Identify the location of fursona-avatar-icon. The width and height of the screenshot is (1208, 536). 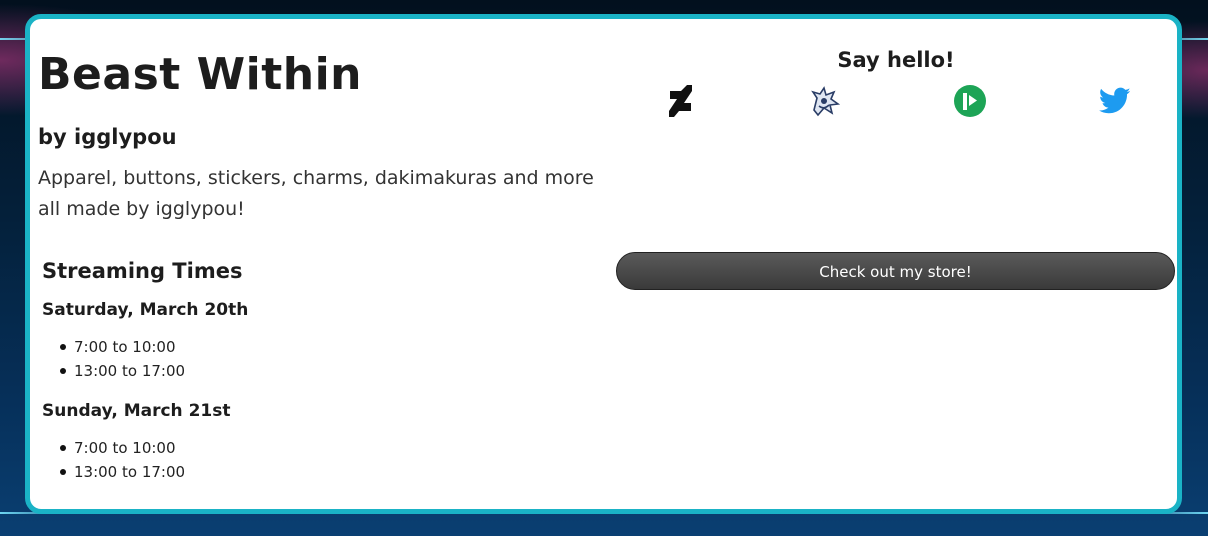
(826, 101).